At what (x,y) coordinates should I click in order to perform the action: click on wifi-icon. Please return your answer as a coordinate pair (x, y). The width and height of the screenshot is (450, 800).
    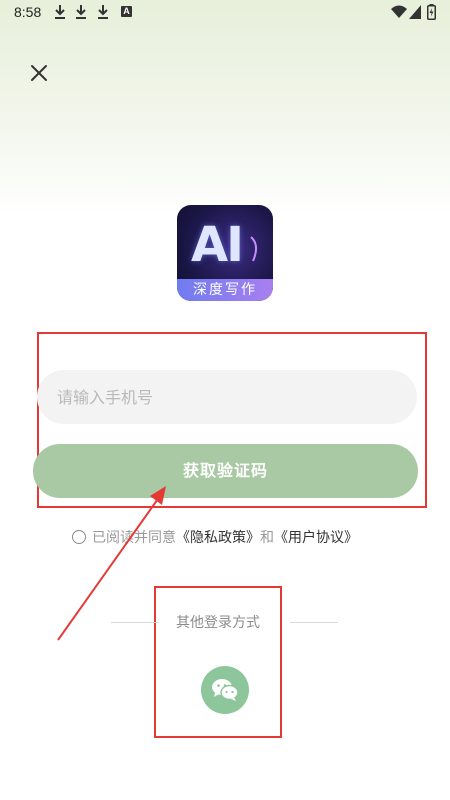
    Looking at the image, I should click on (399, 11).